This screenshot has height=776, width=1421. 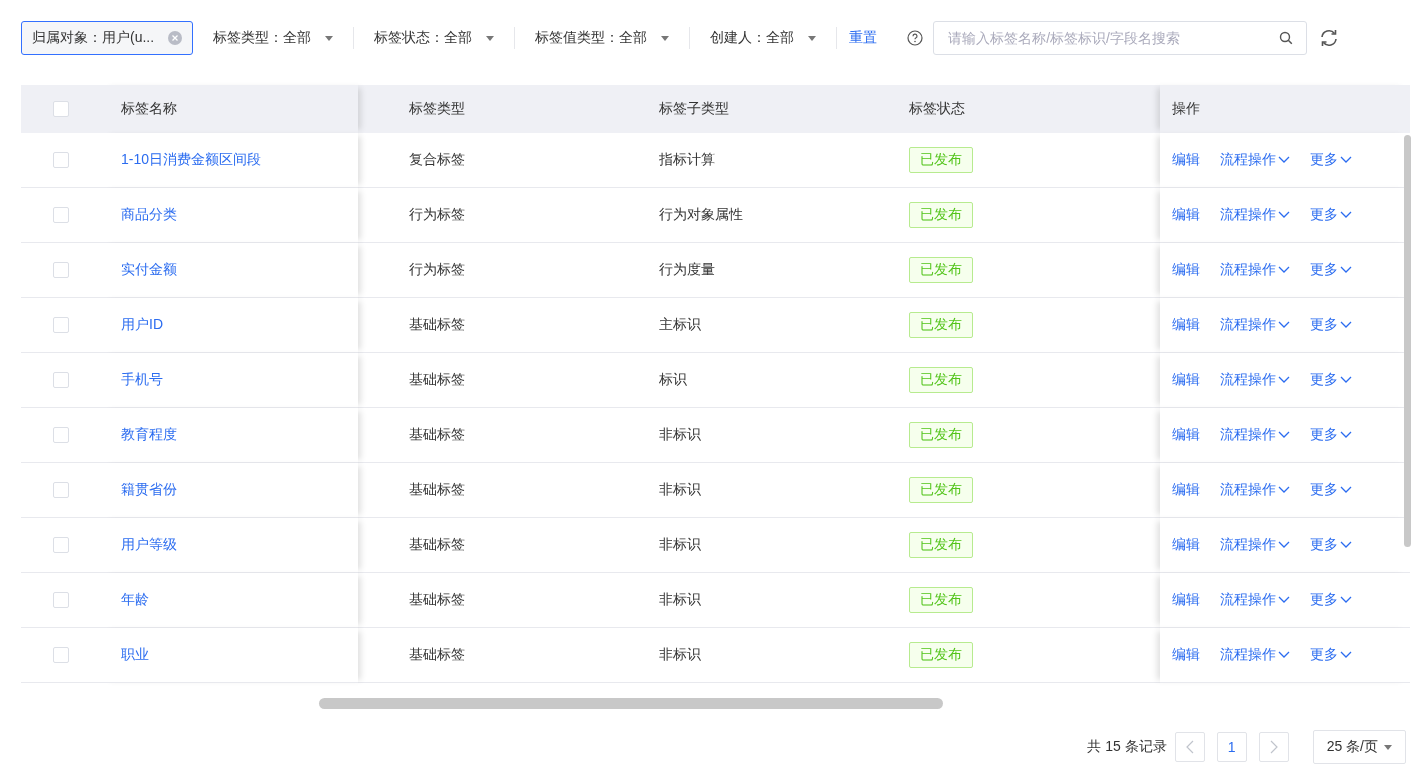 I want to click on tag-name-link: 教育程度, so click(x=149, y=435).